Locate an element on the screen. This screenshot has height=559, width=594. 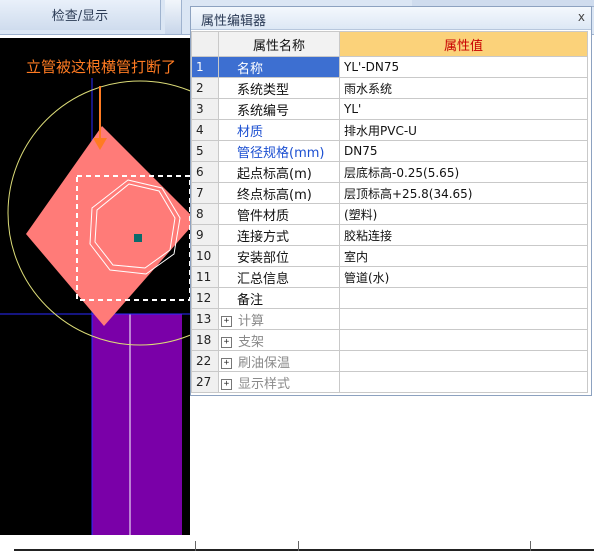
property-row: 10 安装部位 室内 is located at coordinates (389, 256).